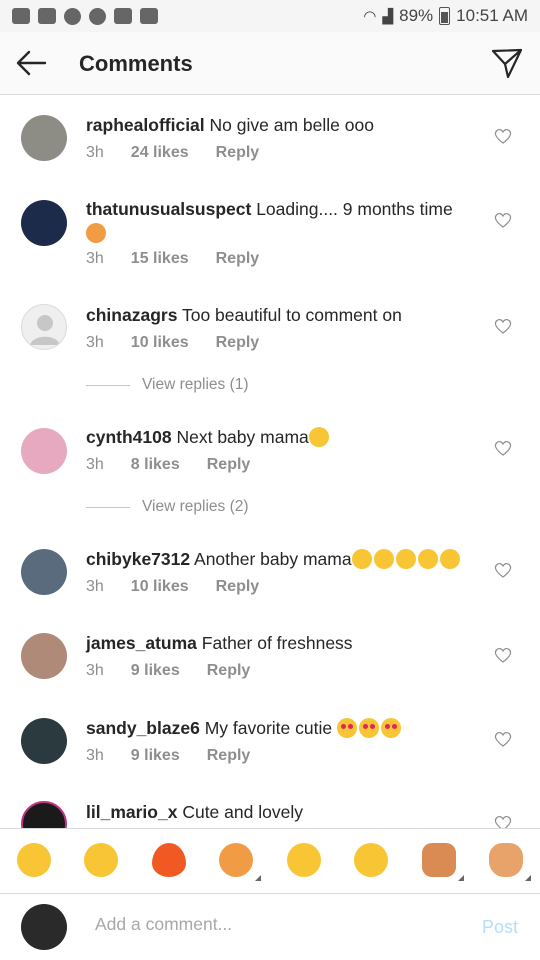  What do you see at coordinates (293, 559) in the screenshot?
I see `comment-text: chibyke7312 Another baby mama` at bounding box center [293, 559].